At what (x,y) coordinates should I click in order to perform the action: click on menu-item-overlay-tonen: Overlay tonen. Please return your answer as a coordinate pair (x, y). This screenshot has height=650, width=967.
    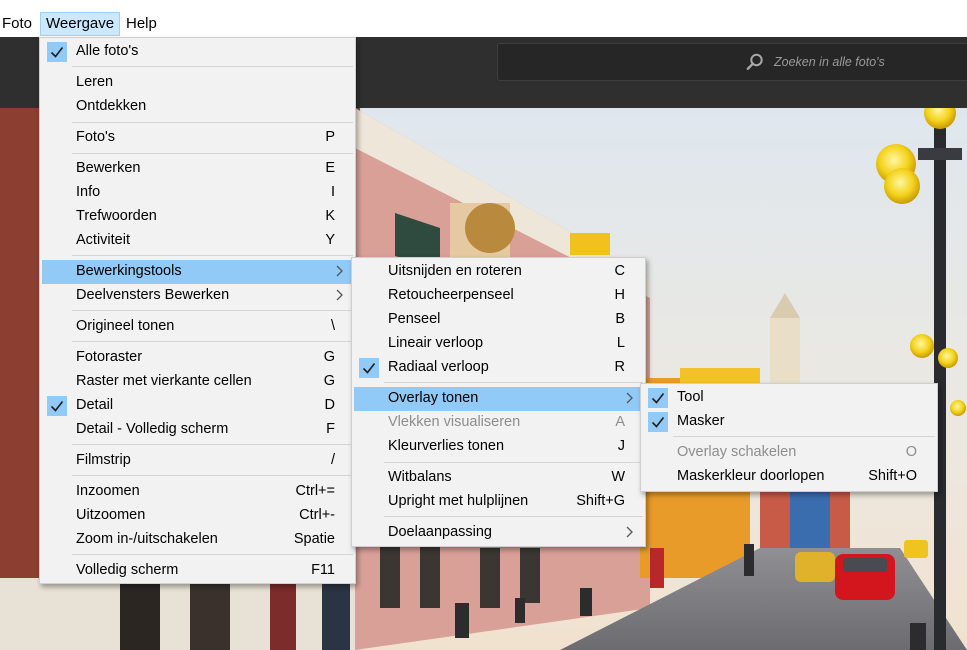
    Looking at the image, I should click on (498, 399).